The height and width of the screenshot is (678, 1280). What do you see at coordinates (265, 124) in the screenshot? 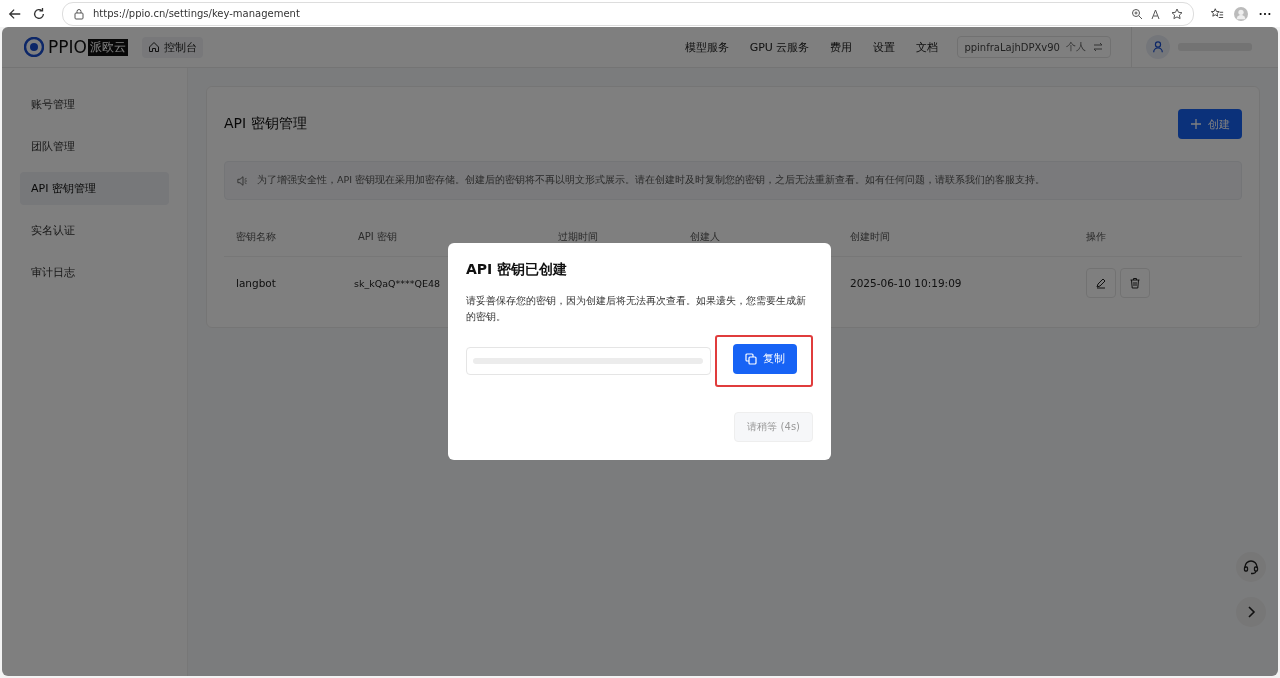
I see `page-title: API 密钥管理` at bounding box center [265, 124].